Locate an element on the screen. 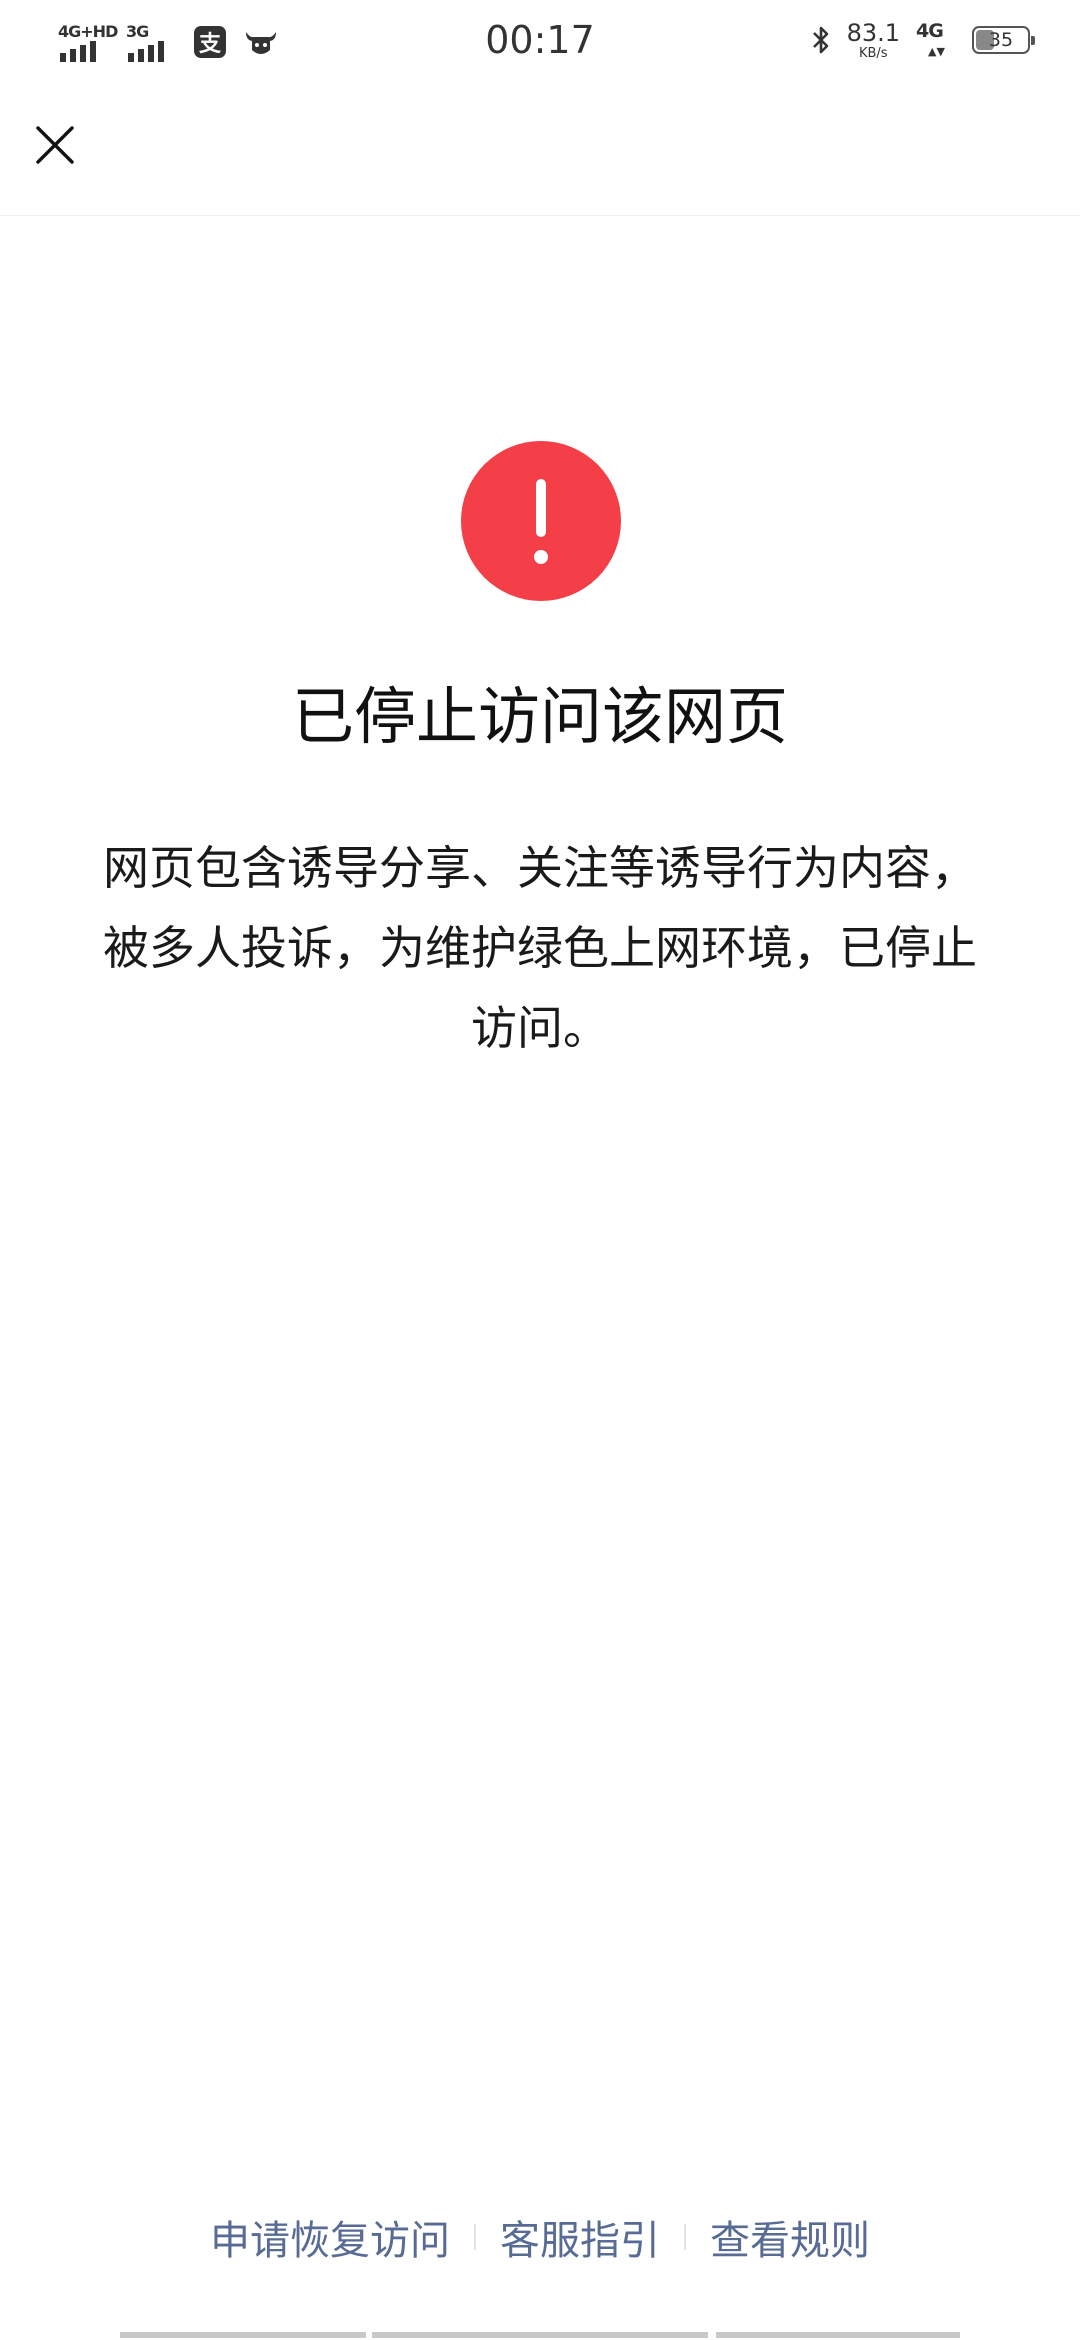 The image size is (1080, 2340). request-restore-access-link: 申请恢复访问 is located at coordinates (330, 2237).